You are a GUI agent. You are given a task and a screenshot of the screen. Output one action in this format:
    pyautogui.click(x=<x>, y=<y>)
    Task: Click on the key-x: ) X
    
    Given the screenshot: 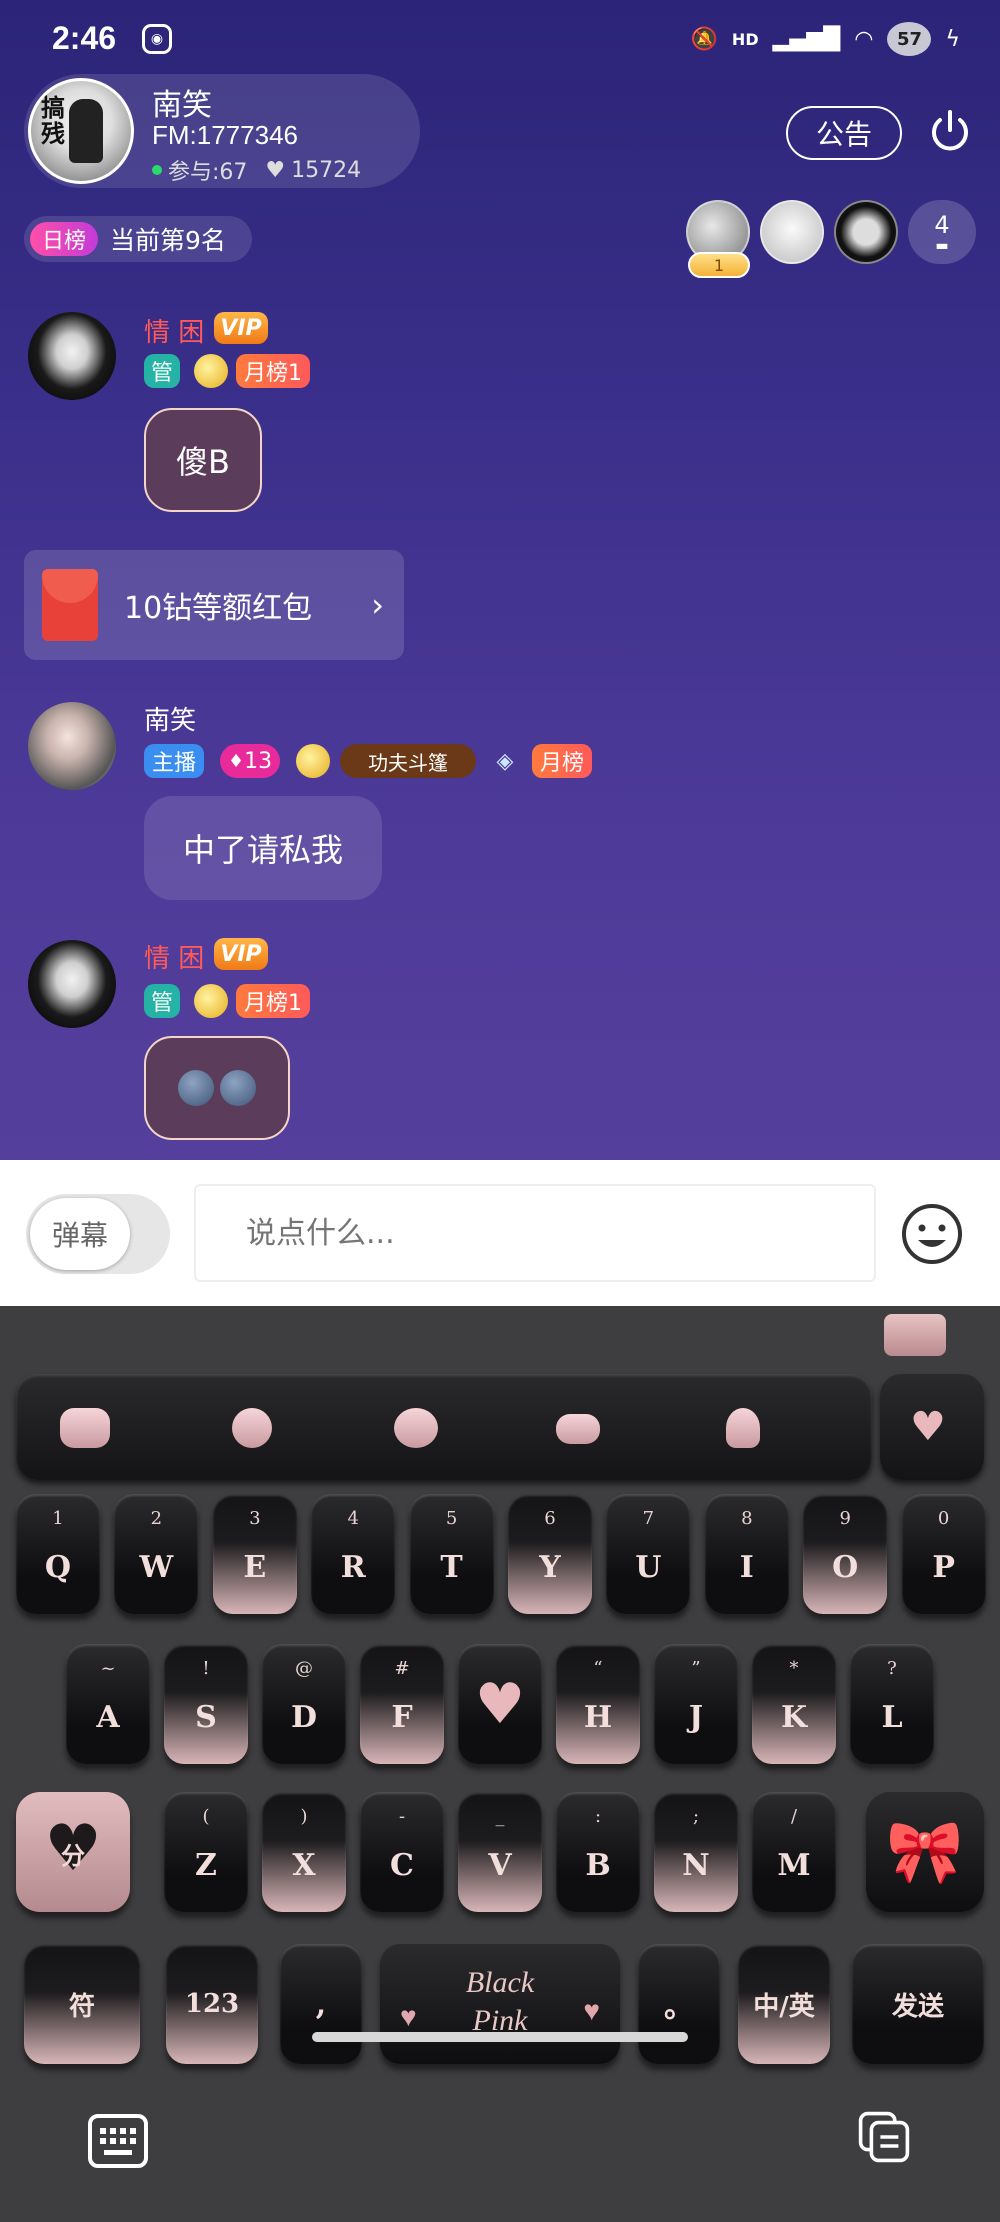 What is the action you would take?
    pyautogui.click(x=304, y=1852)
    